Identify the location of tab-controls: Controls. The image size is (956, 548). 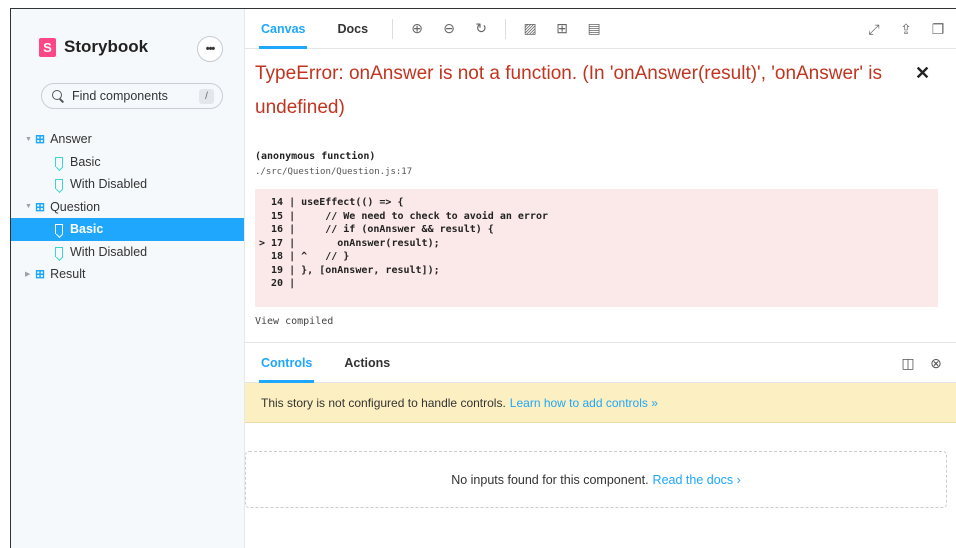
(286, 363).